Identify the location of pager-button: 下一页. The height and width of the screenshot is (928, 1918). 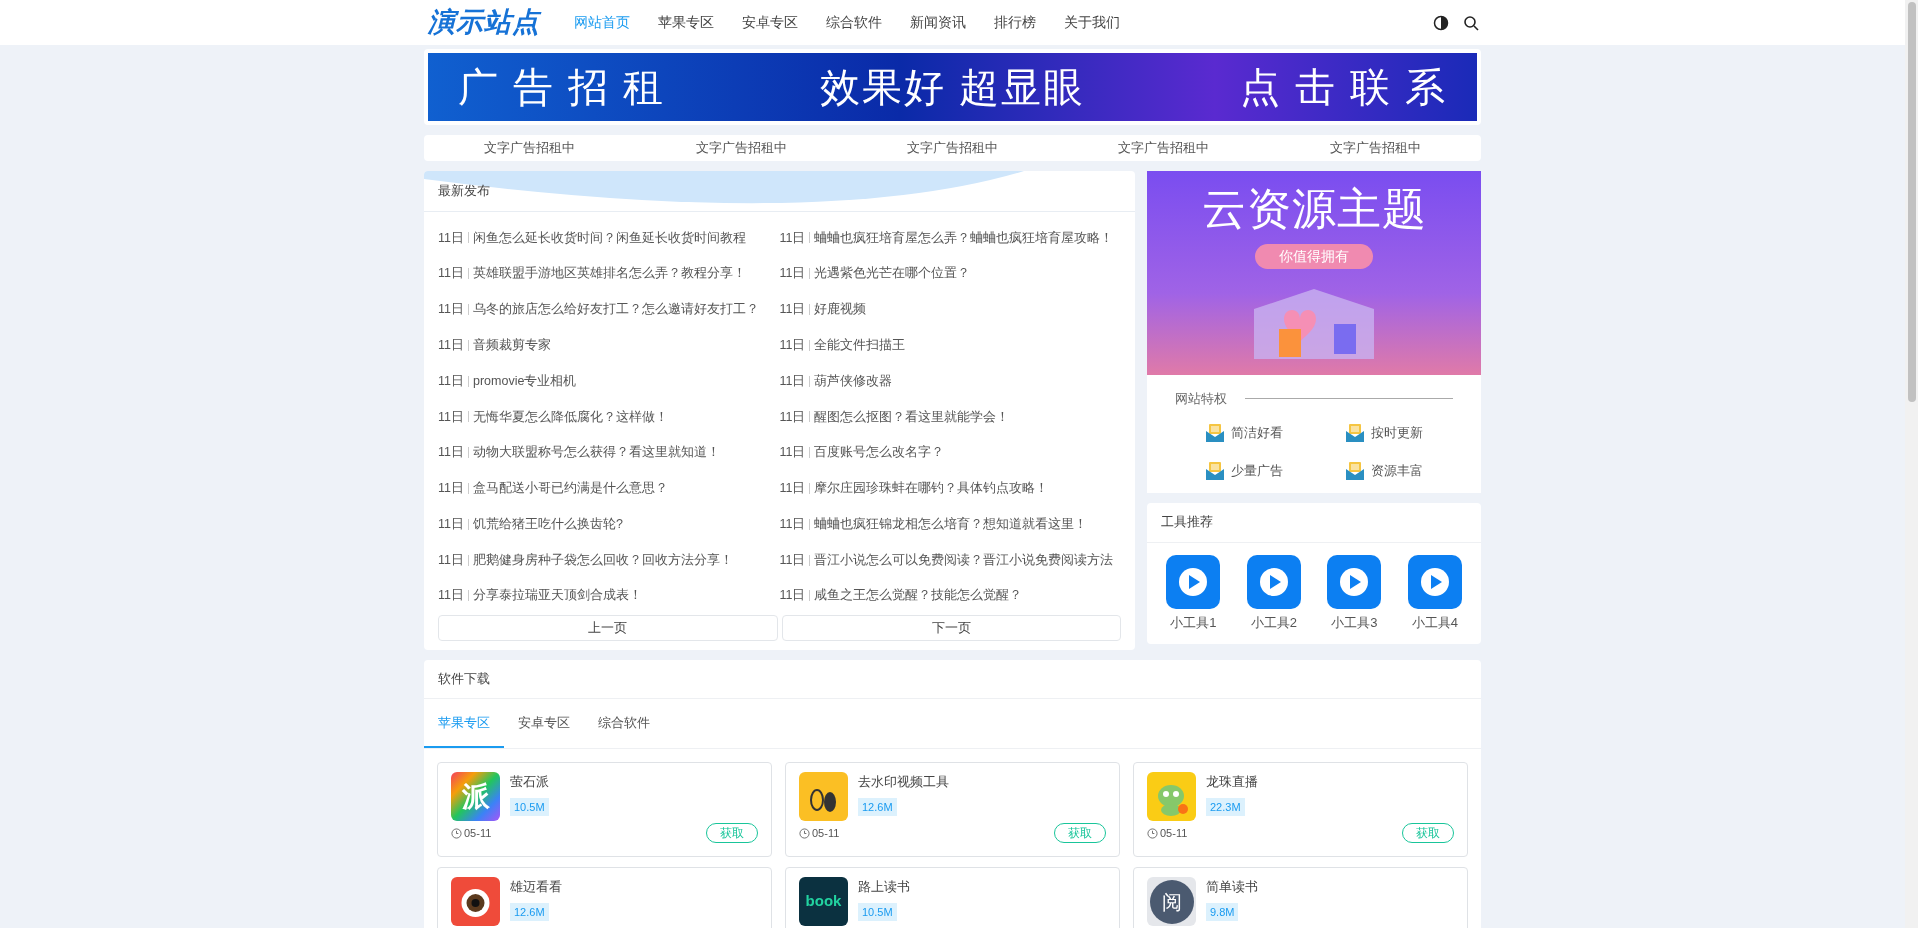
(951, 627).